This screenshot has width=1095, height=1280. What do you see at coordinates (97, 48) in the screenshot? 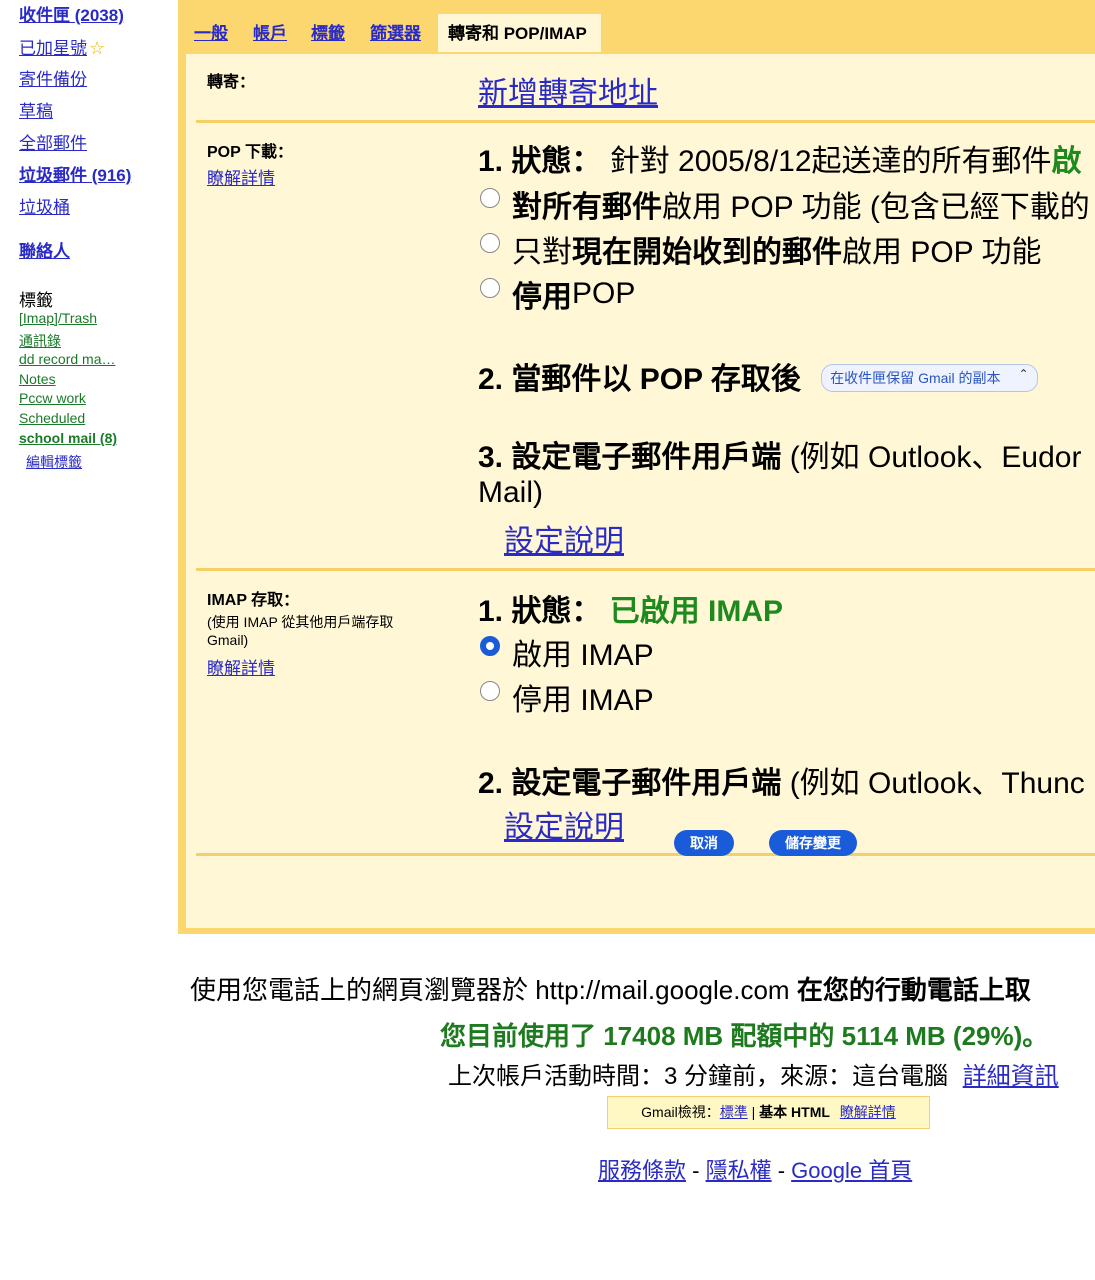
I see `star-icon: ☆` at bounding box center [97, 48].